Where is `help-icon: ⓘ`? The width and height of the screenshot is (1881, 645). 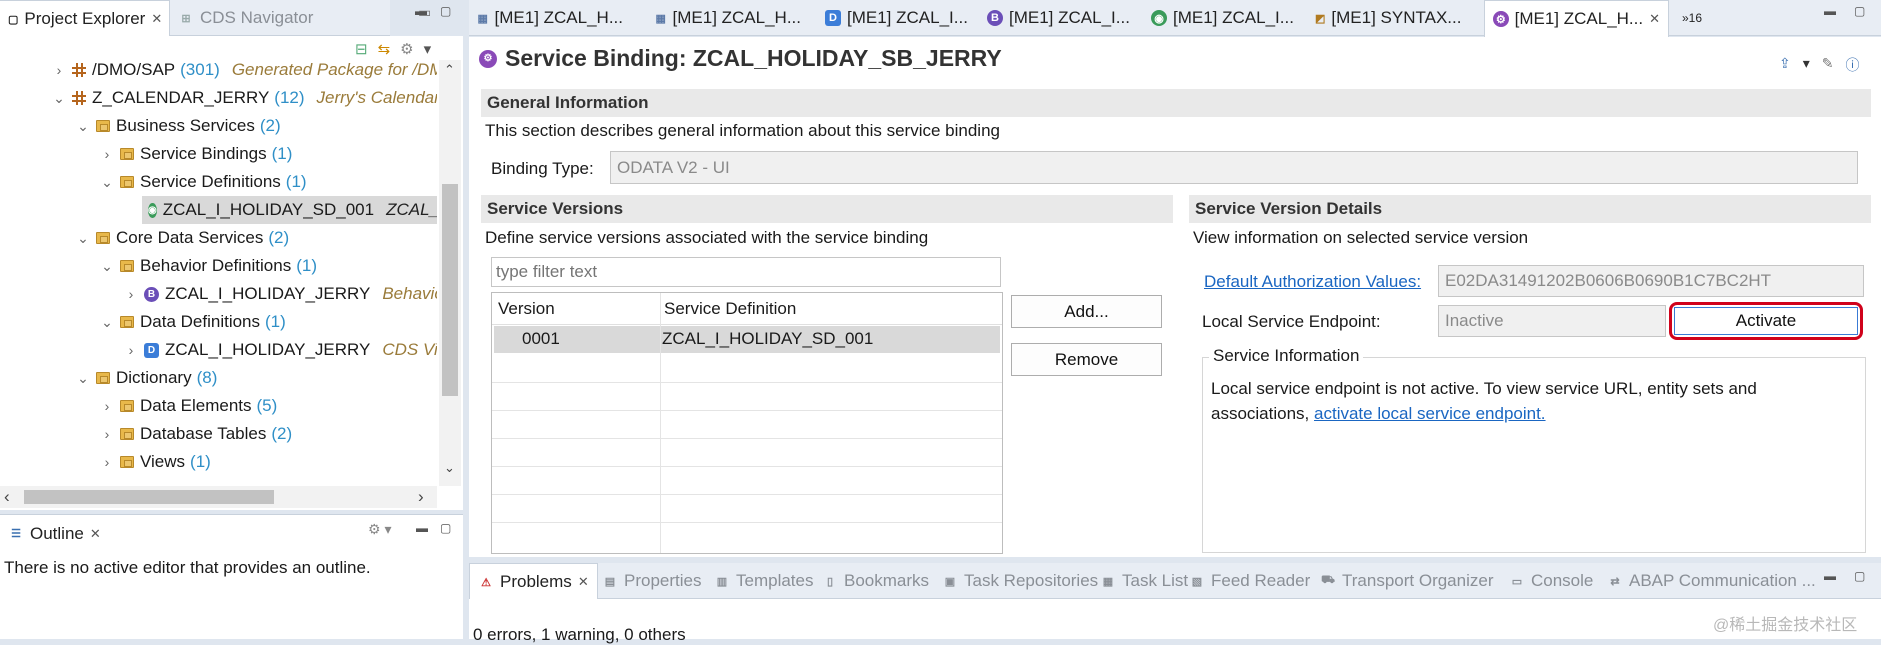
help-icon: ⓘ is located at coordinates (1853, 65).